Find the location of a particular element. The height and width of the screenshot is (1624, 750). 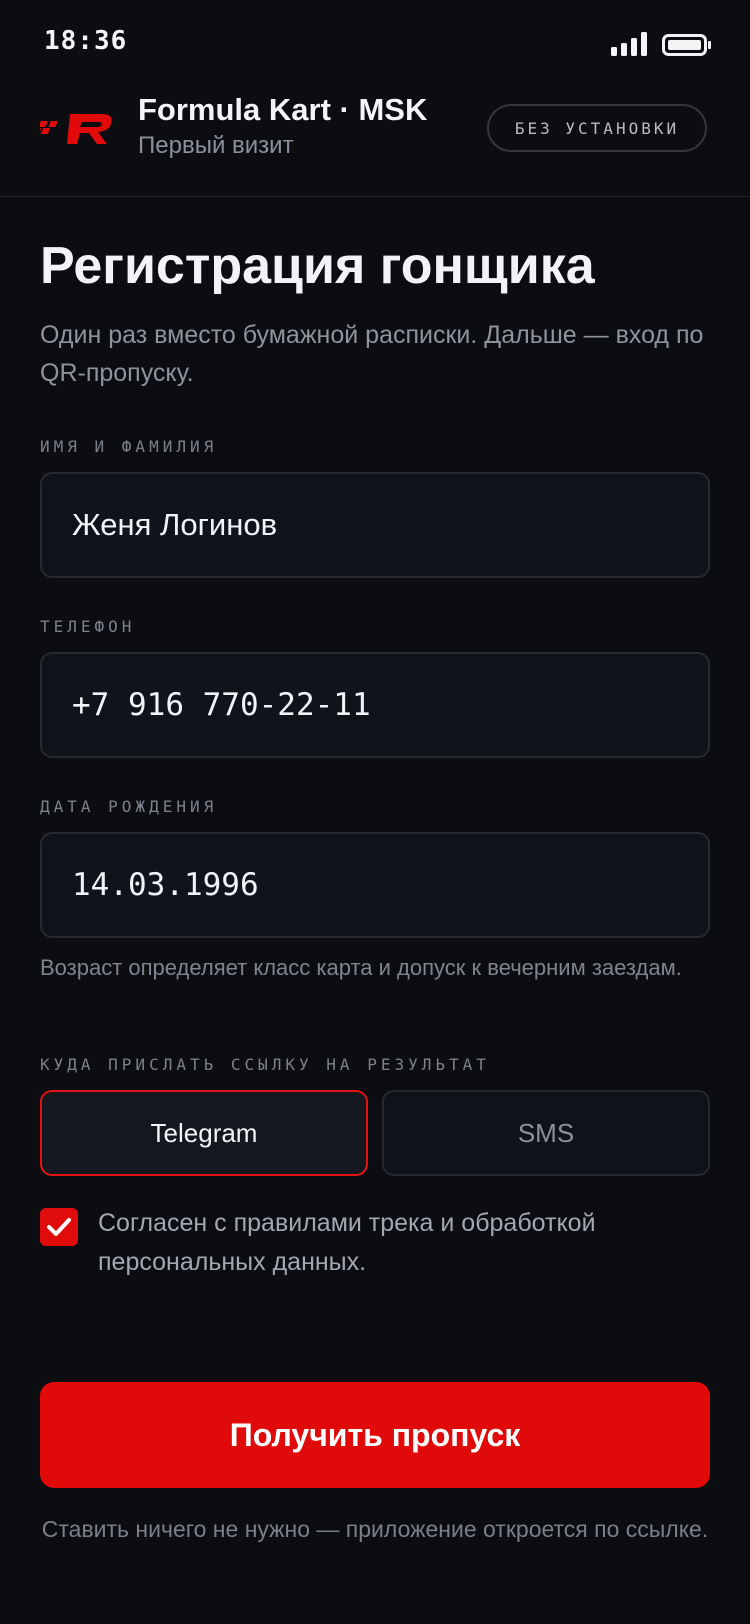

signal-bars-icon is located at coordinates (629, 44).